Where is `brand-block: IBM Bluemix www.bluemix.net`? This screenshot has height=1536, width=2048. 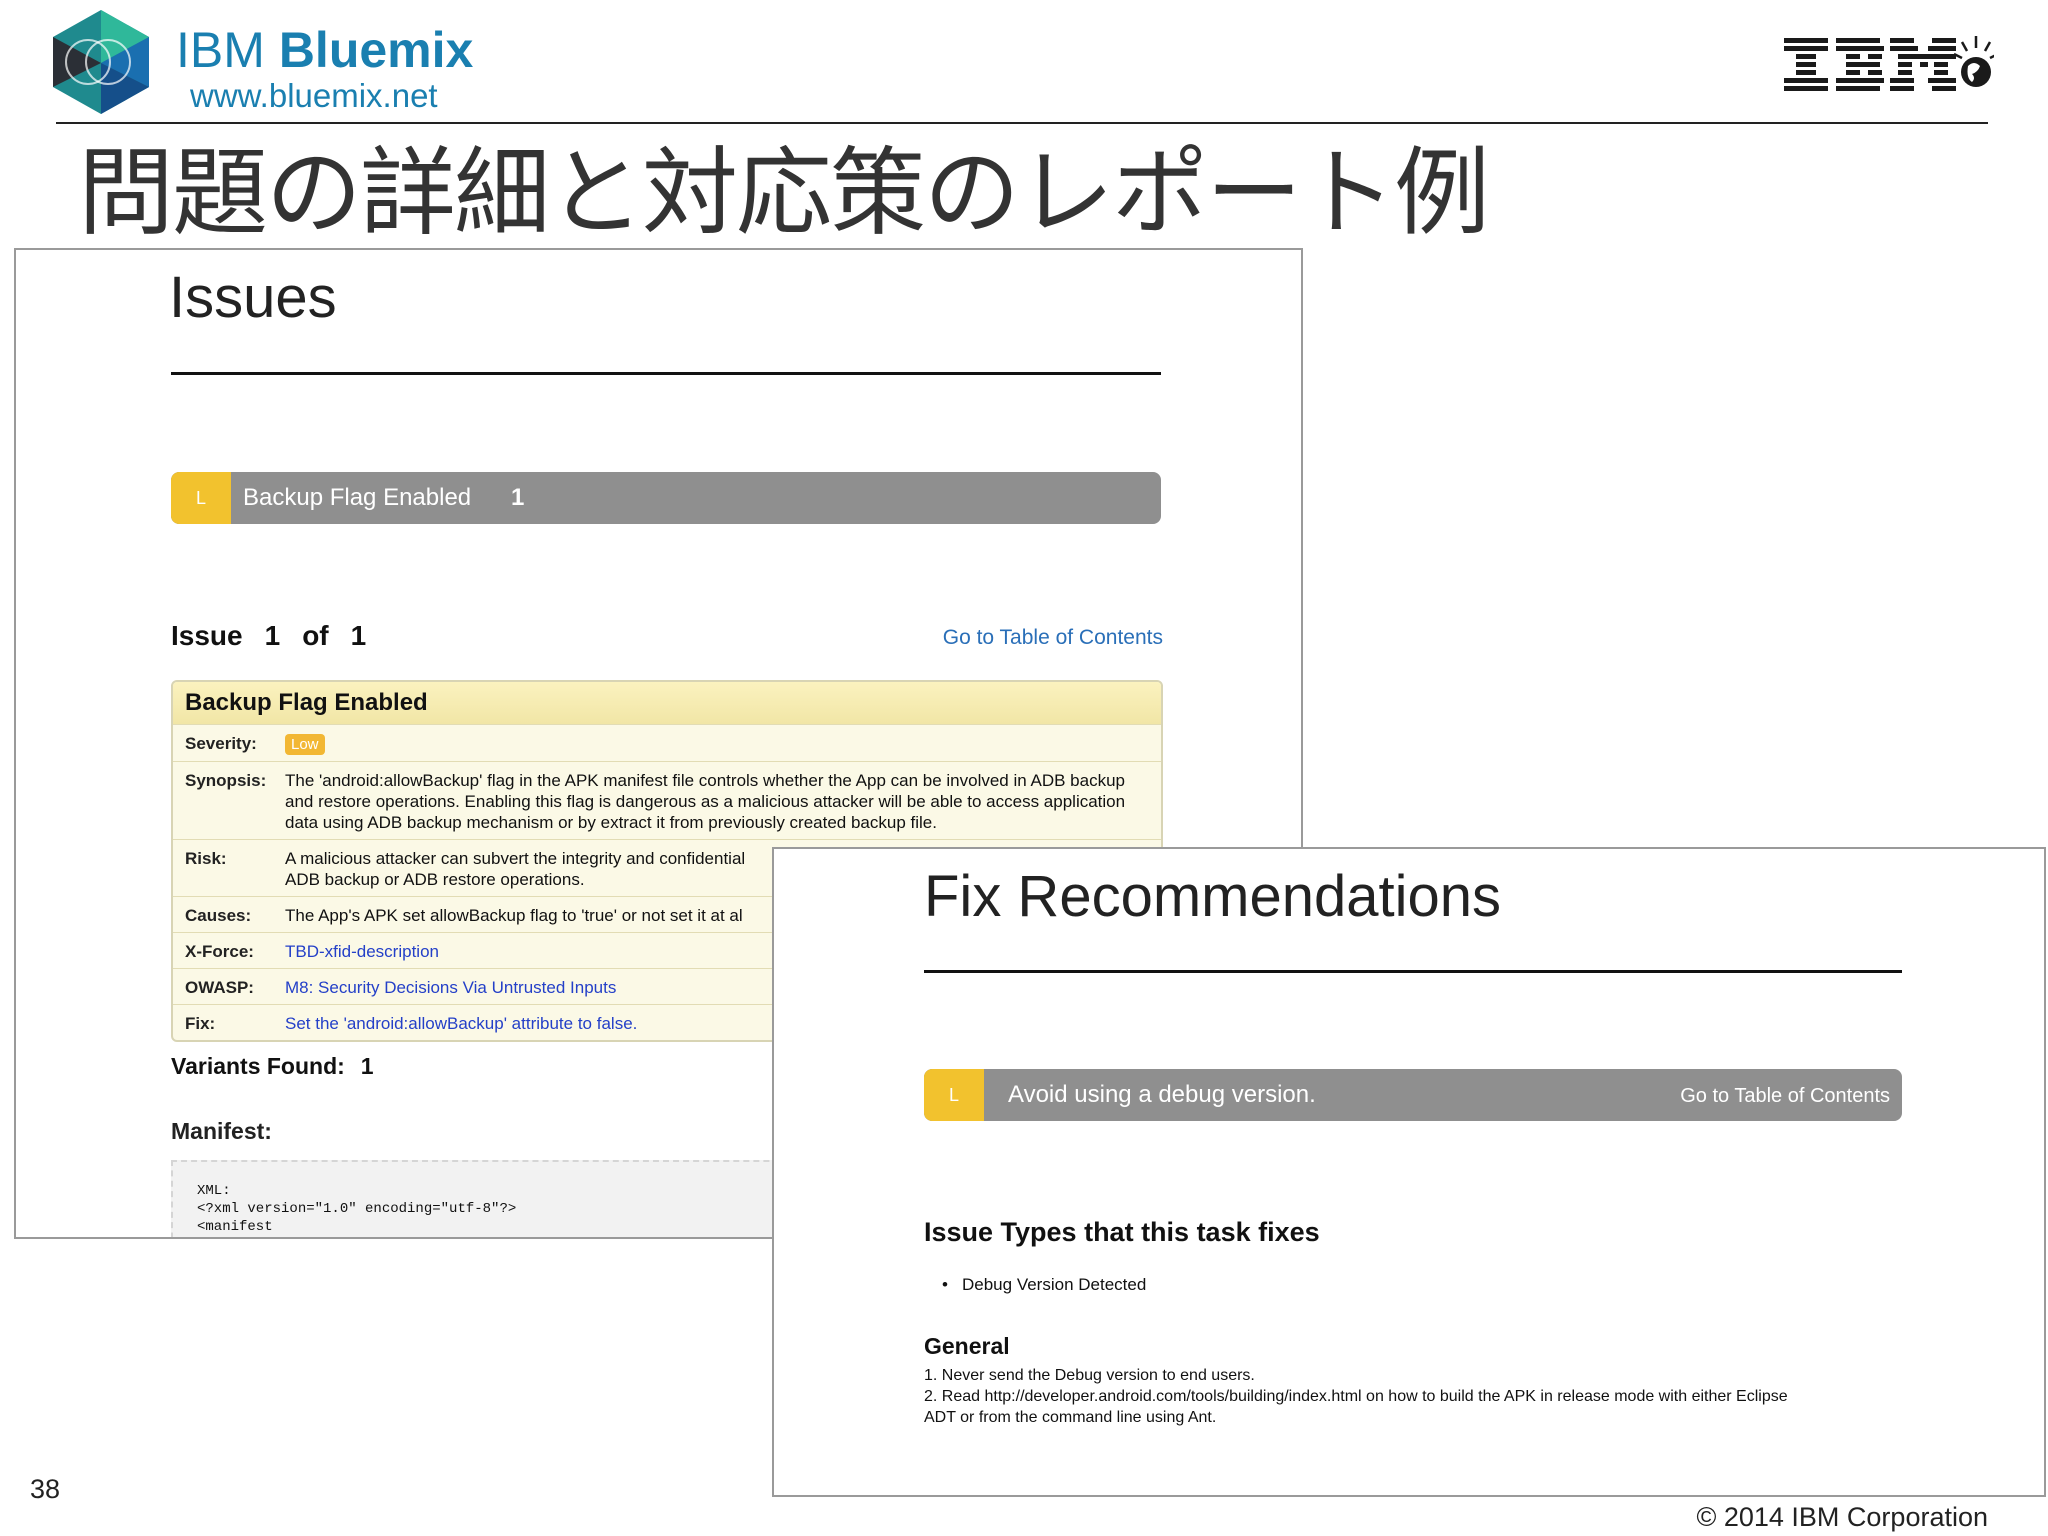
brand-block: IBM Bluemix www.bluemix.net is located at coordinates (324, 68).